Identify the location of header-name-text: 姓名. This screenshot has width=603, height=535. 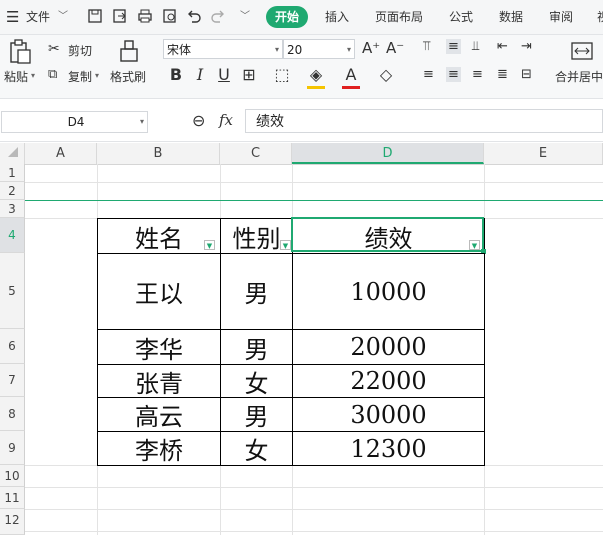
(159, 238).